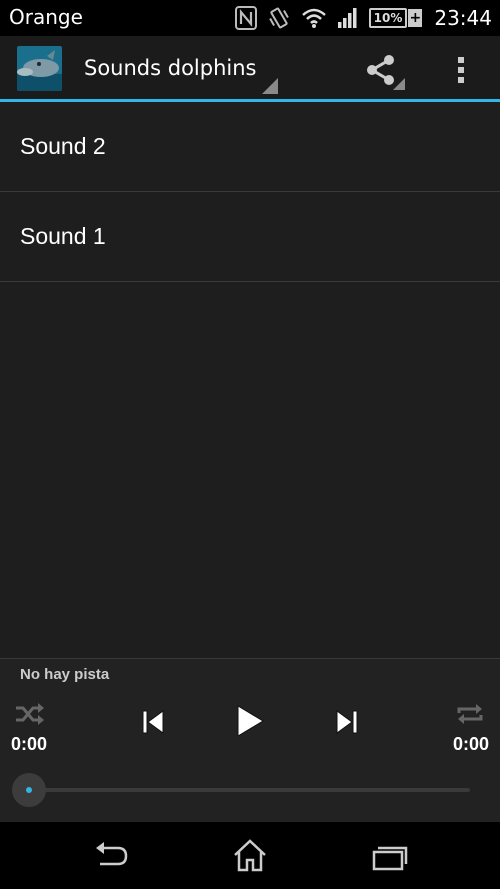 The image size is (500, 889). I want to click on shuffle-icon, so click(30, 714).